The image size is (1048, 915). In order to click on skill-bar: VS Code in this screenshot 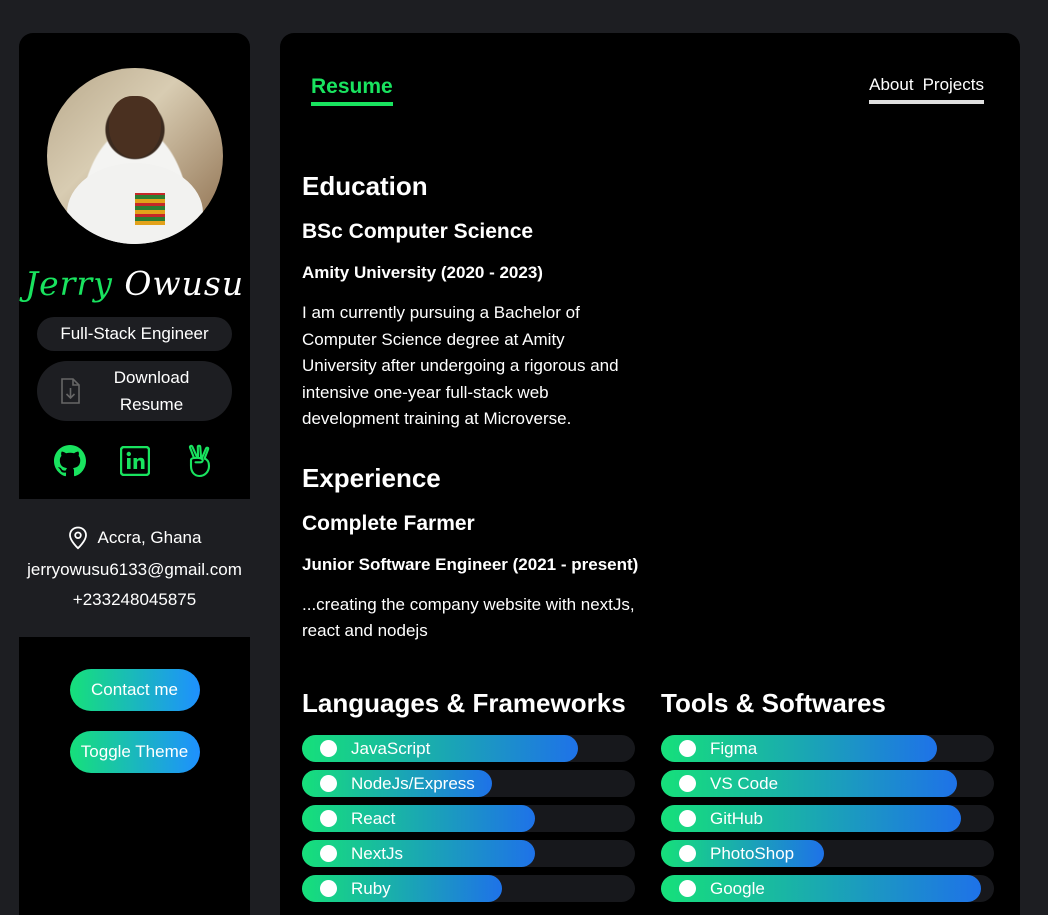, I will do `click(827, 783)`.